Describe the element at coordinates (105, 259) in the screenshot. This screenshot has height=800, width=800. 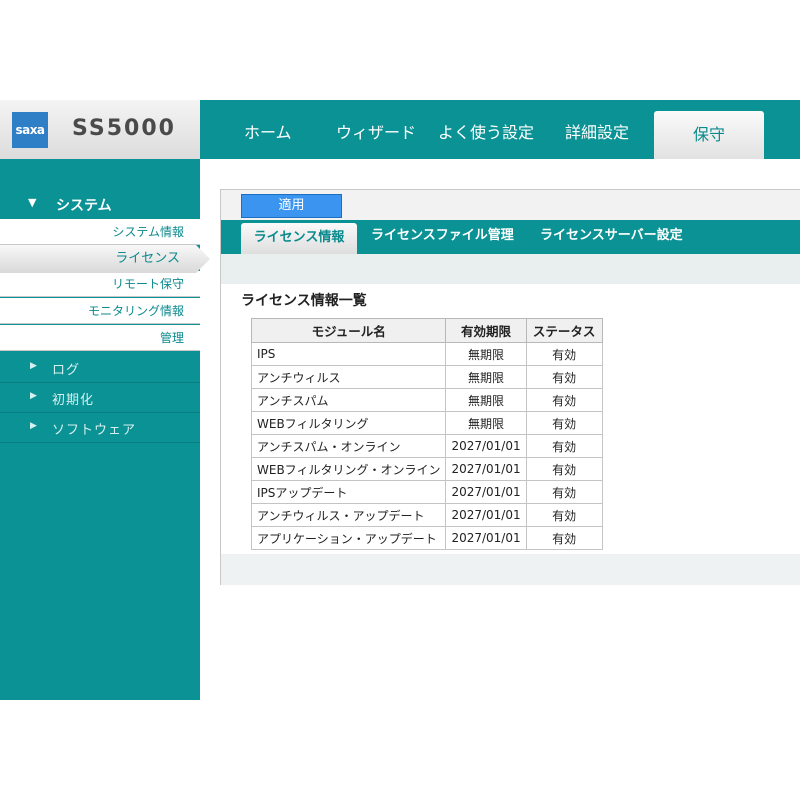
I see `sidebar-item-license: ライセンス` at that location.